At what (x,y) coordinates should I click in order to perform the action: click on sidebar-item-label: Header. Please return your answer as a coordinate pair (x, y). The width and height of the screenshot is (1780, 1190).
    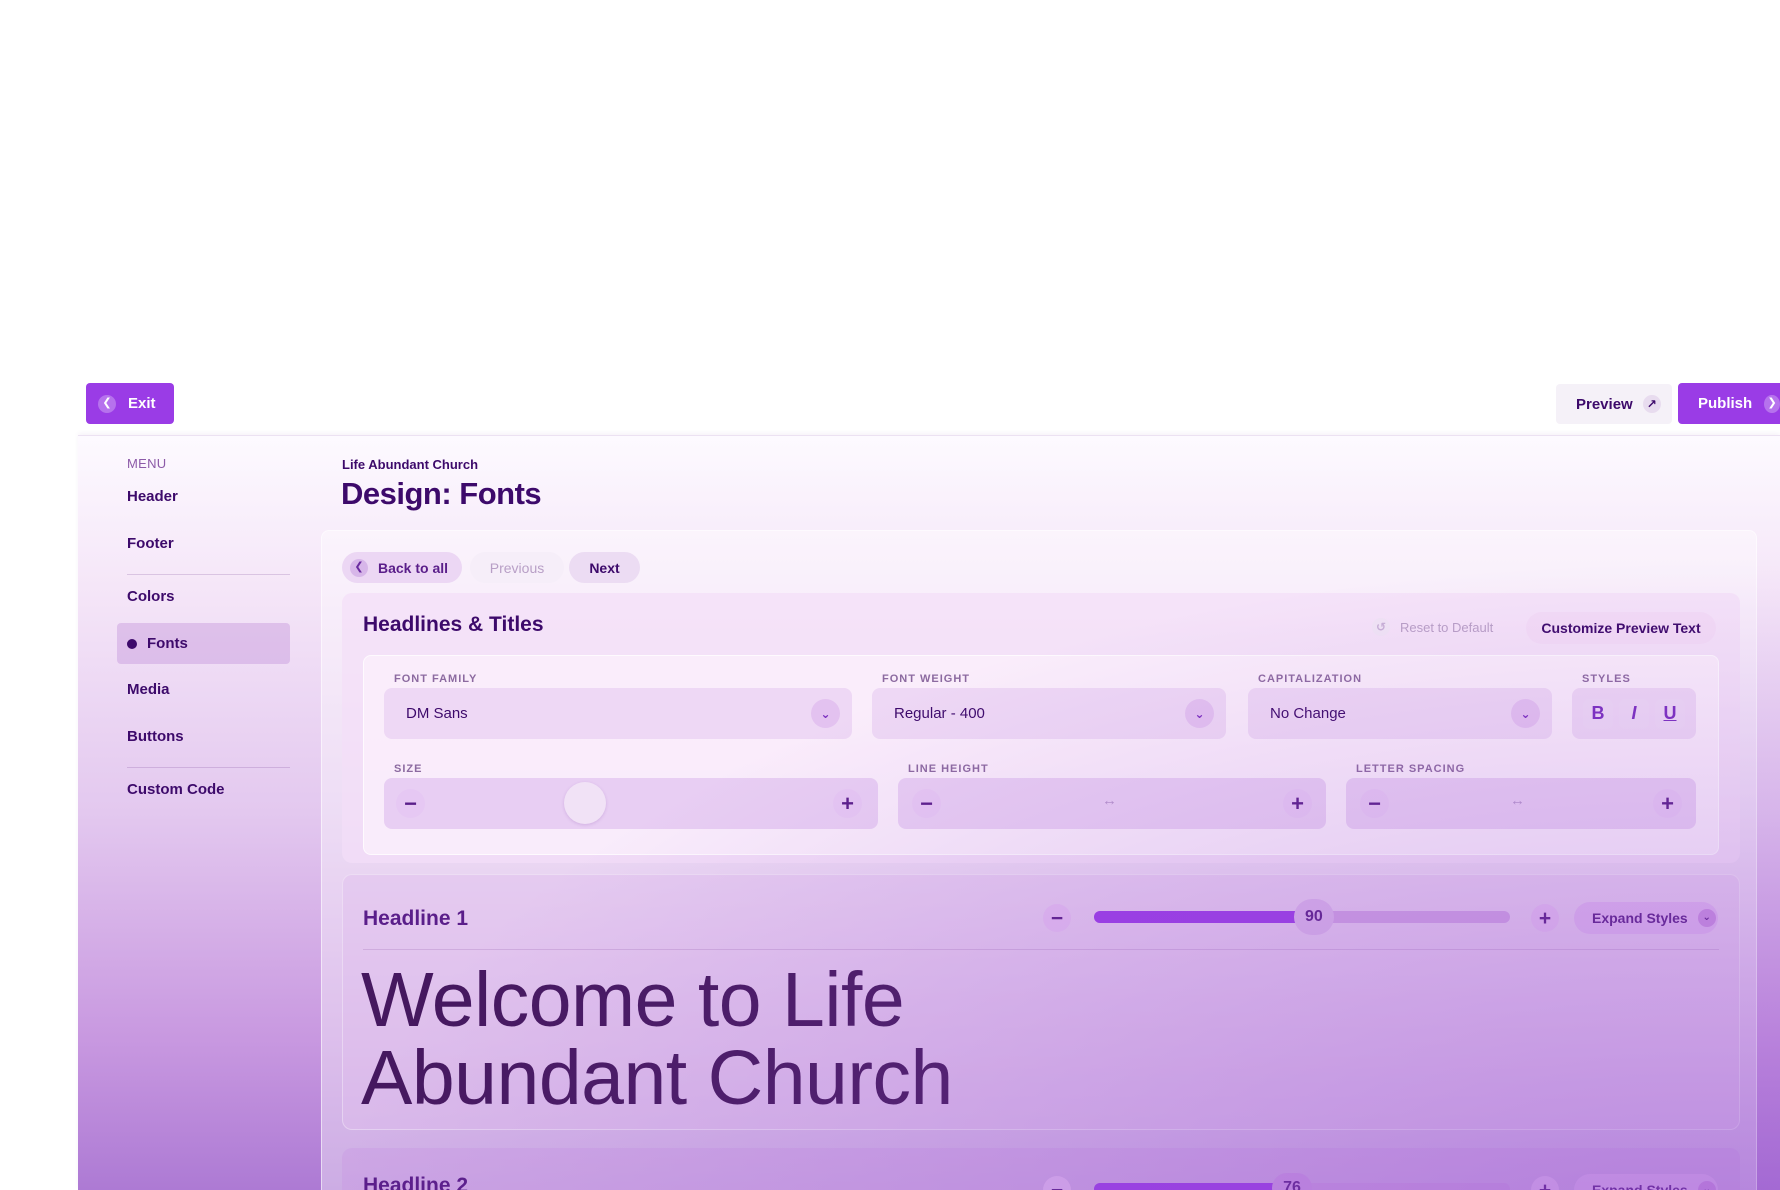
    Looking at the image, I should click on (152, 496).